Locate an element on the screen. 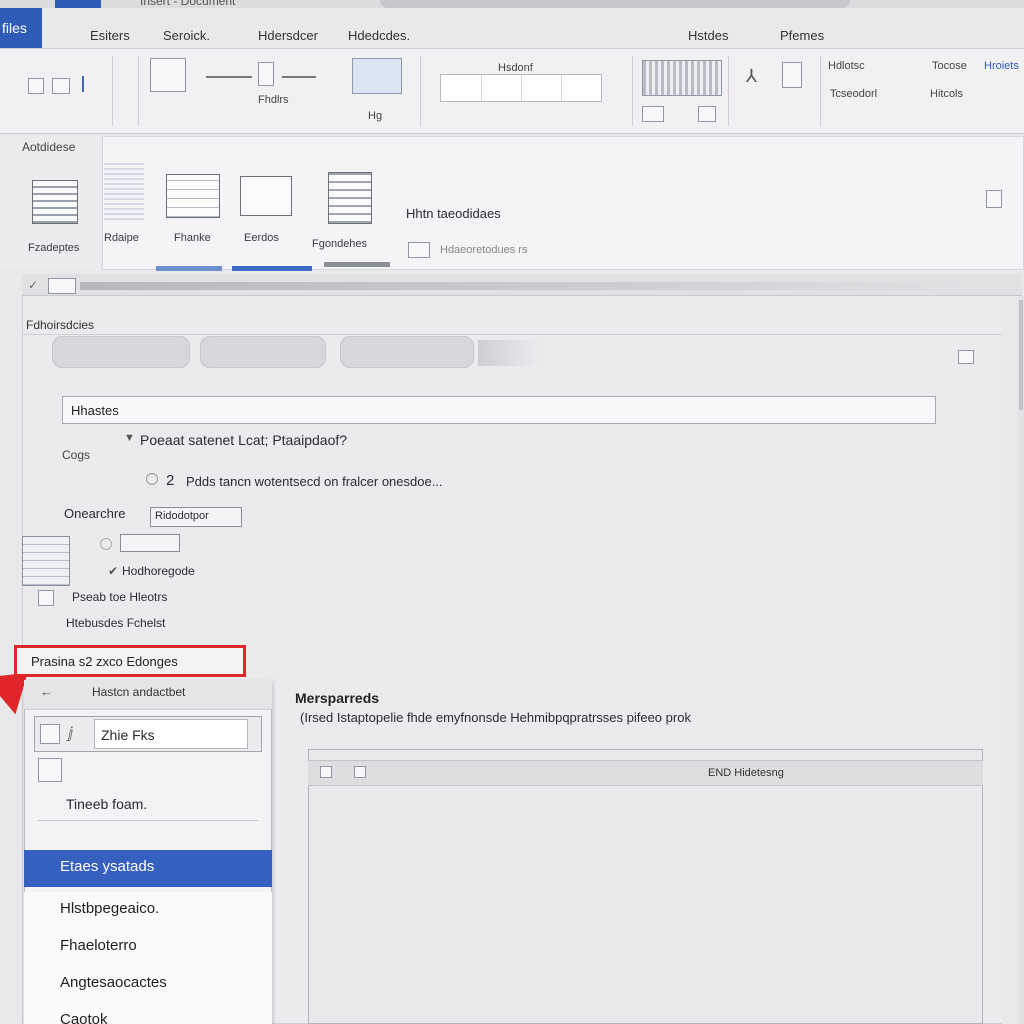 The width and height of the screenshot is (1024, 1024). panel-subheading: Hdaeoretodues rs is located at coordinates (484, 250).